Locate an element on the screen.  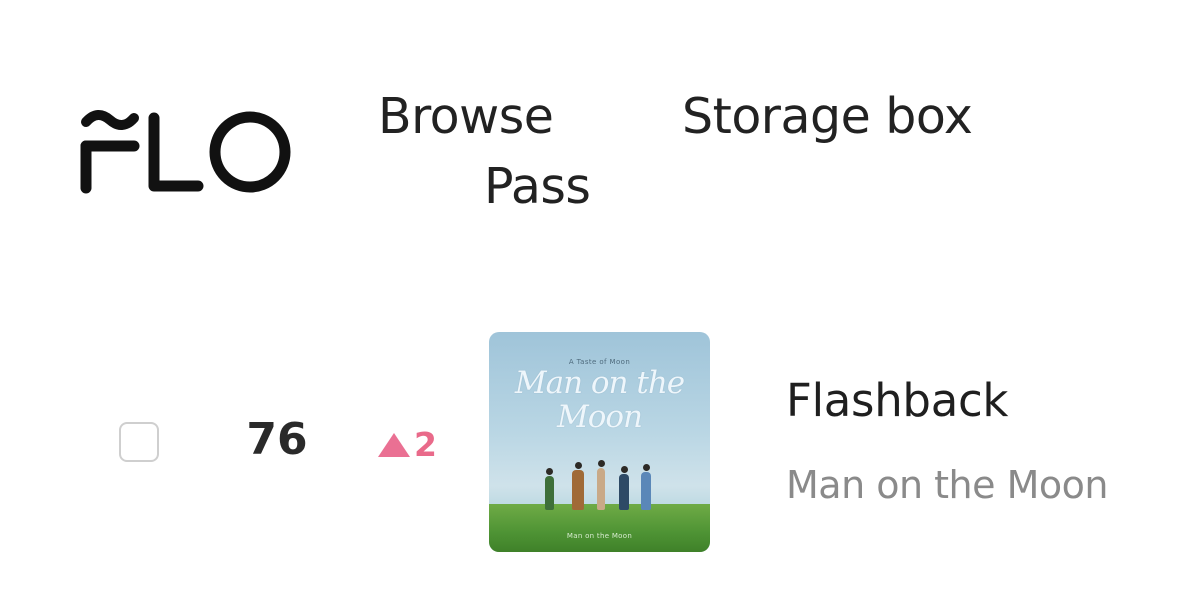
album-cover-bottom-text: Man on the Moon is located at coordinates (599, 536).